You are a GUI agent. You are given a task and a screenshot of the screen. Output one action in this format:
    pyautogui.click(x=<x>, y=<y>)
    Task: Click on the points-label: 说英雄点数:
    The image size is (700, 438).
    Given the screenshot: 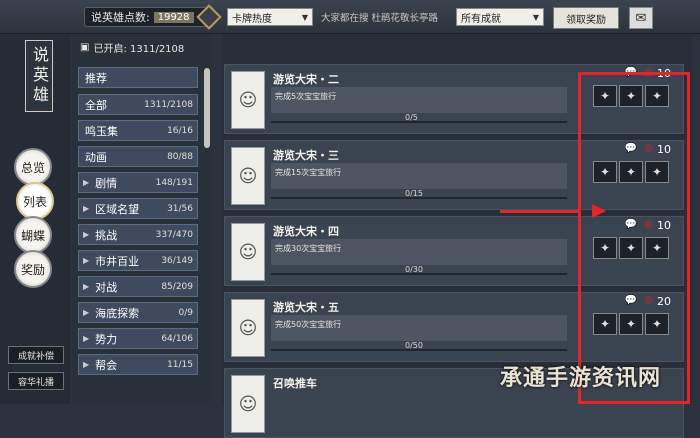 What is the action you would take?
    pyautogui.click(x=120, y=17)
    